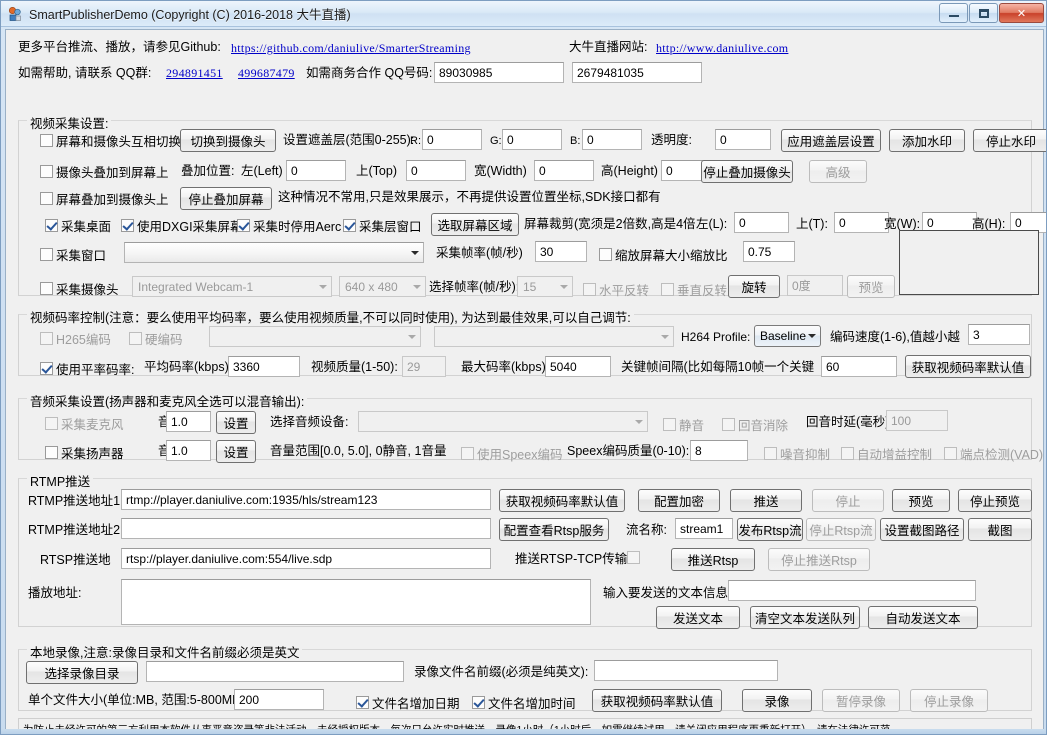 The width and height of the screenshot is (1047, 735). I want to click on set-snapshot-path-button: 设置截图路径, so click(922, 529).